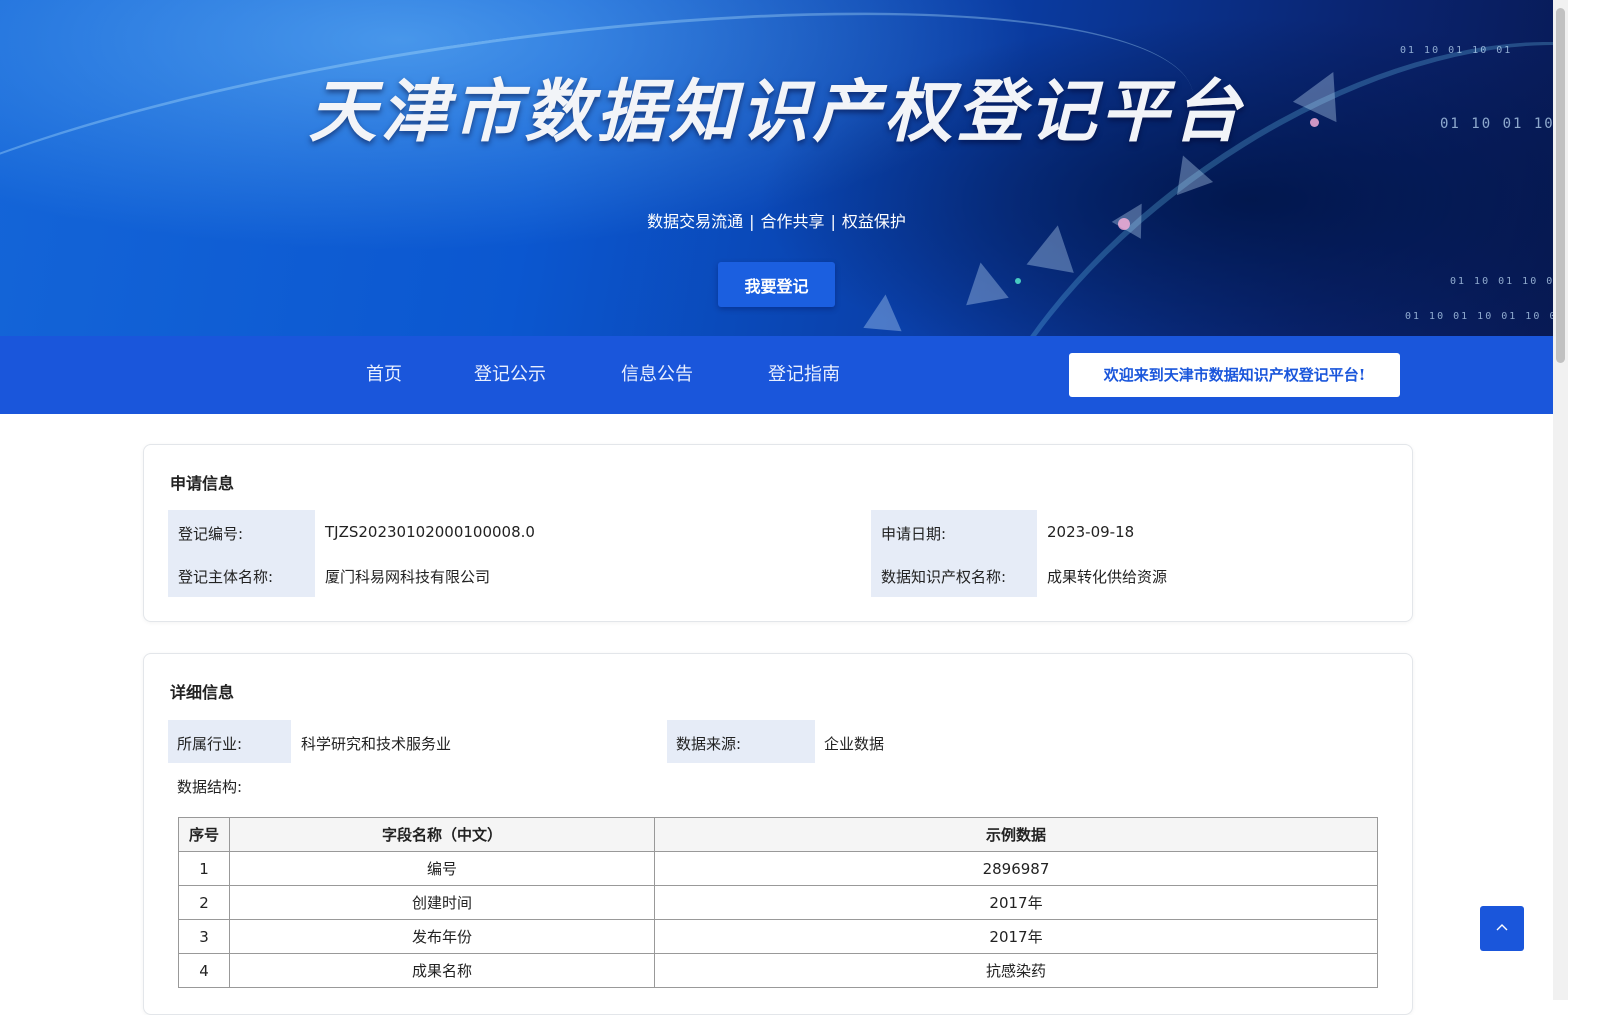  Describe the element at coordinates (1016, 868) in the screenshot. I see `table-cell: 2896987` at that location.